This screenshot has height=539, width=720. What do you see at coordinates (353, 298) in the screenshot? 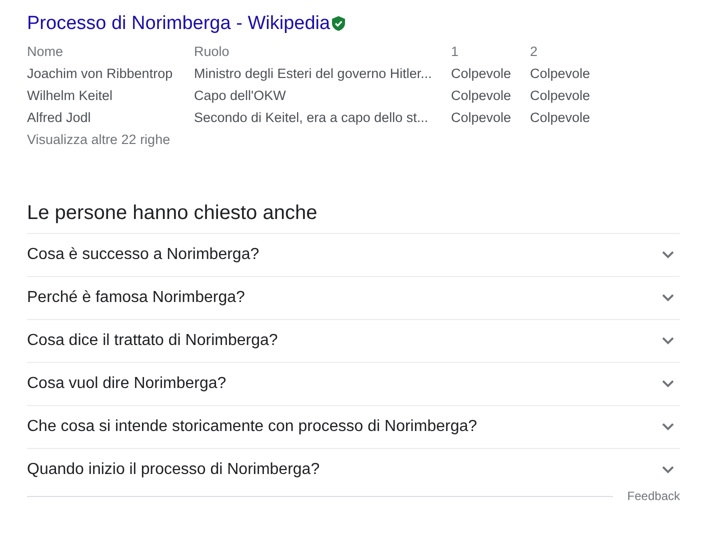
I see `question-item: Perché è famosa Norimberga?` at bounding box center [353, 298].